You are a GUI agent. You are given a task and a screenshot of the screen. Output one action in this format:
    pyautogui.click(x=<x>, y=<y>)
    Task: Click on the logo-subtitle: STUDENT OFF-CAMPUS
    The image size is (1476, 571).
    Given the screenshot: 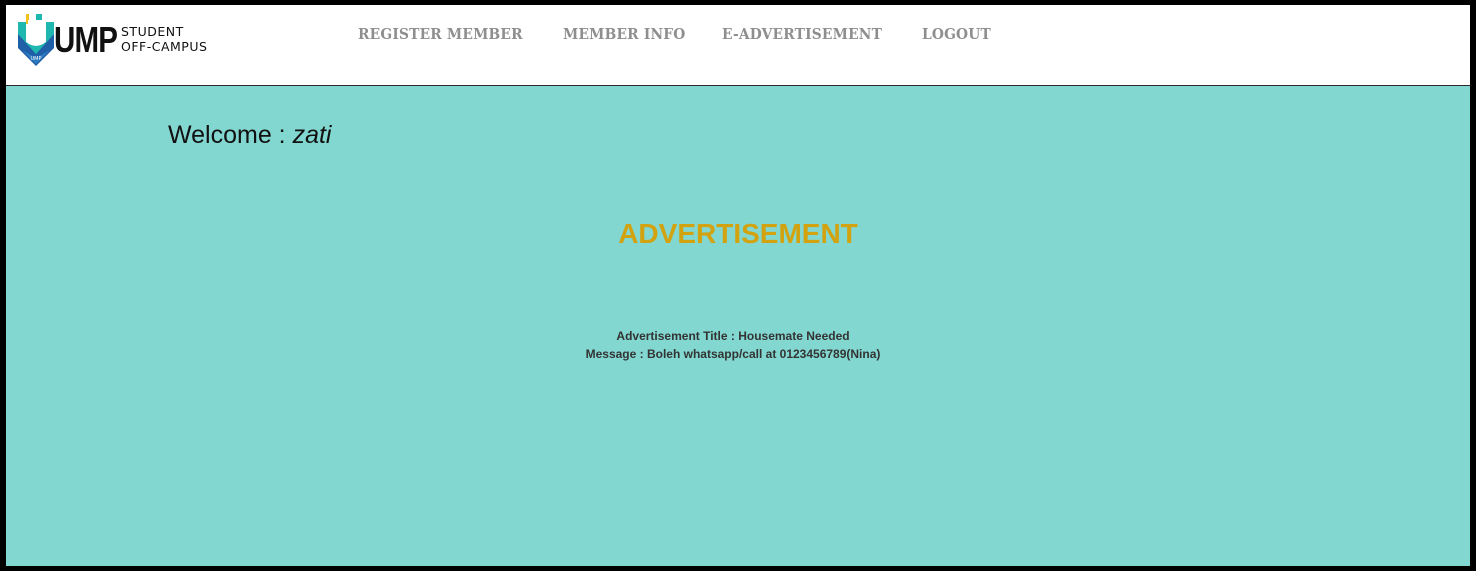 What is the action you would take?
    pyautogui.click(x=164, y=39)
    